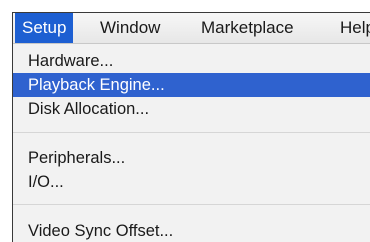 This screenshot has width=370, height=242. I want to click on menu-help: Help, so click(351, 28).